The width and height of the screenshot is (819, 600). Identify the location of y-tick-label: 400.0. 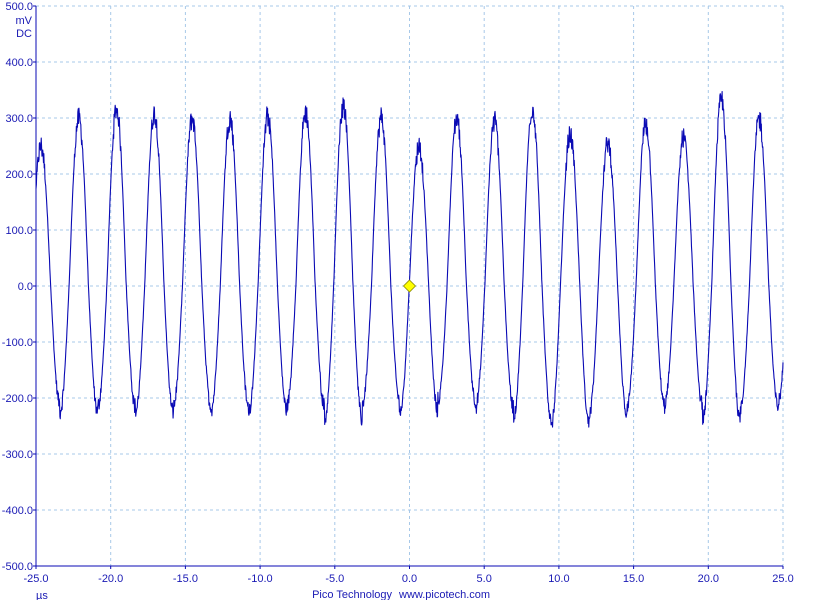
(19, 63).